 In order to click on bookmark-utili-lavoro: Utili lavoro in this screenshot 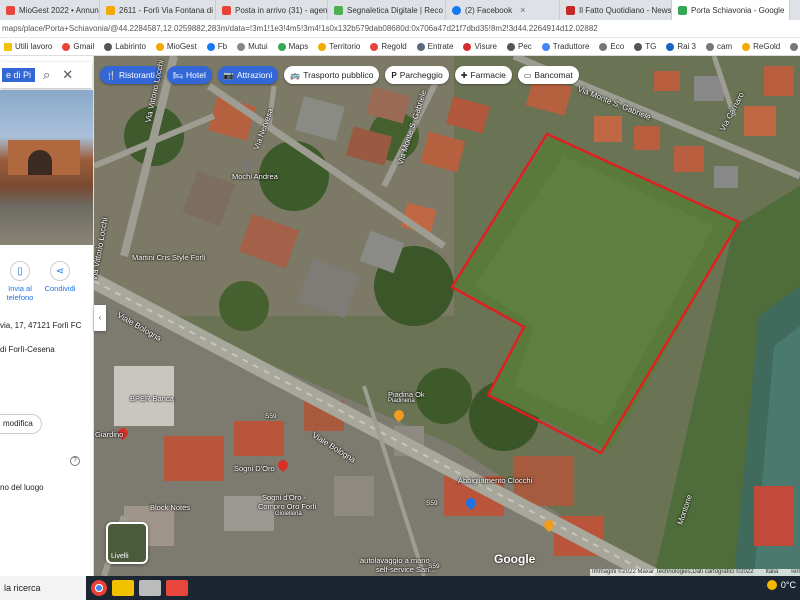, I will do `click(28, 46)`.